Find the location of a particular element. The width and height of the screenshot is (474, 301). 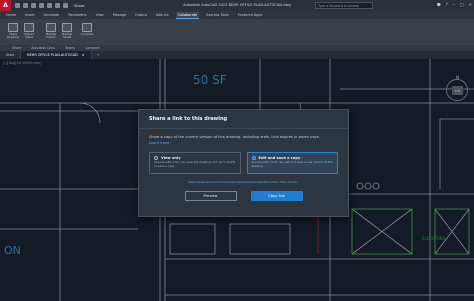

tab-annotate: Annotate is located at coordinates (52, 15).